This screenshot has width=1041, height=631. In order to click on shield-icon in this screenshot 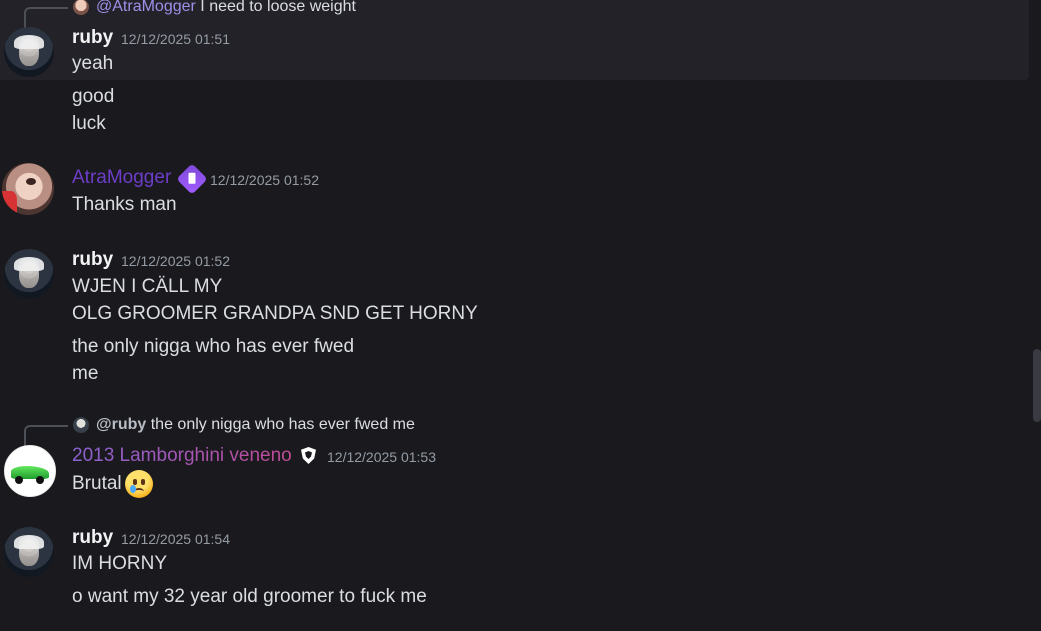, I will do `click(308, 455)`.